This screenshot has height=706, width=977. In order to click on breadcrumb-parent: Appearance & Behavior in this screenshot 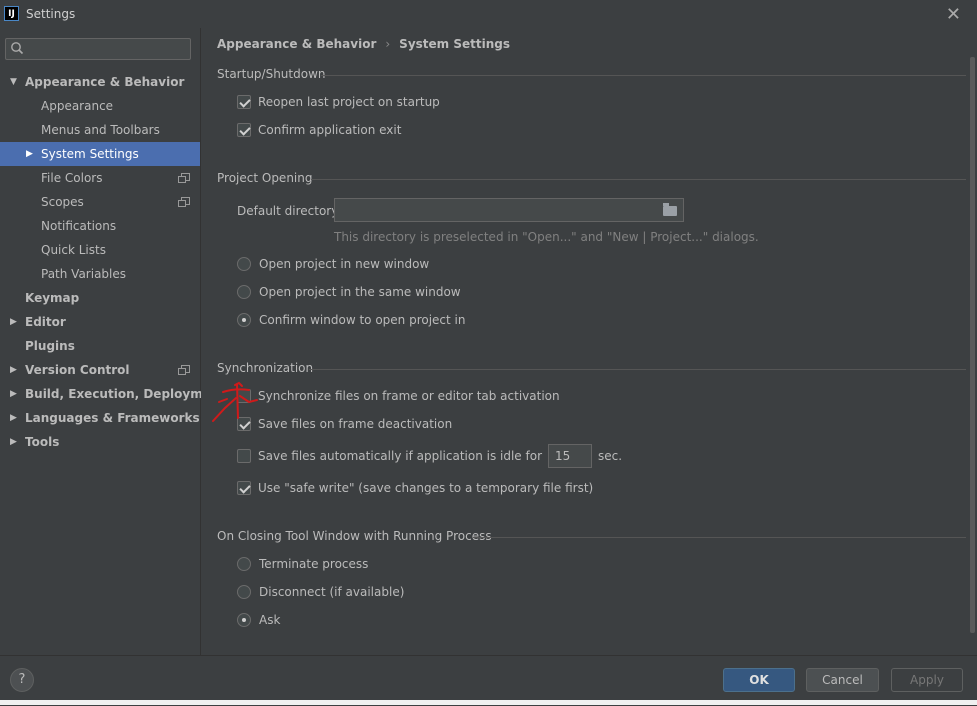, I will do `click(296, 44)`.